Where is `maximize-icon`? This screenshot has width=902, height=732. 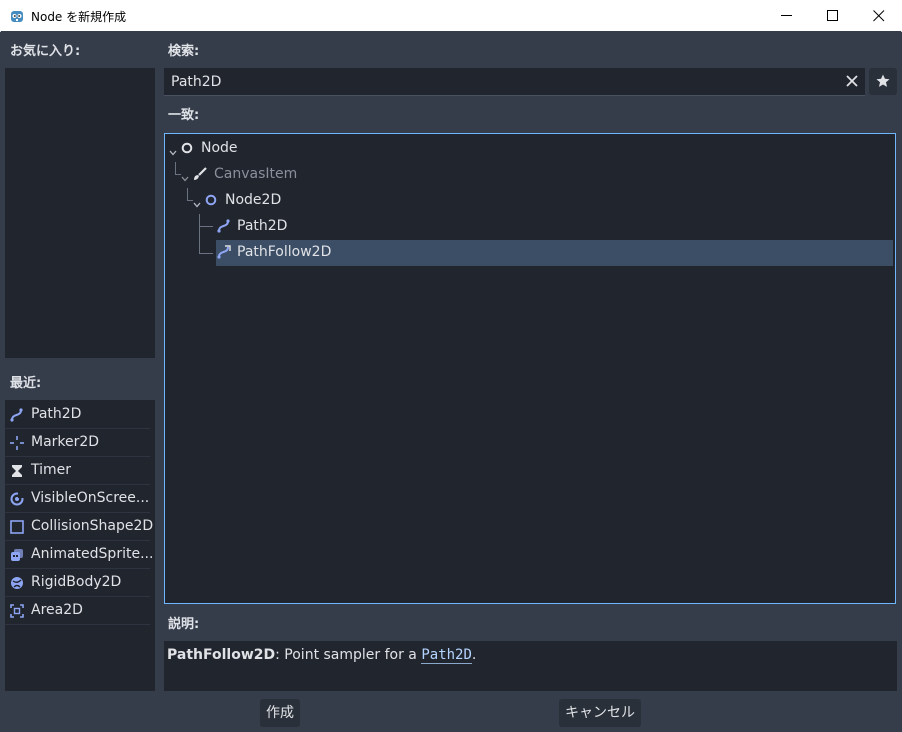
maximize-icon is located at coordinates (832, 15).